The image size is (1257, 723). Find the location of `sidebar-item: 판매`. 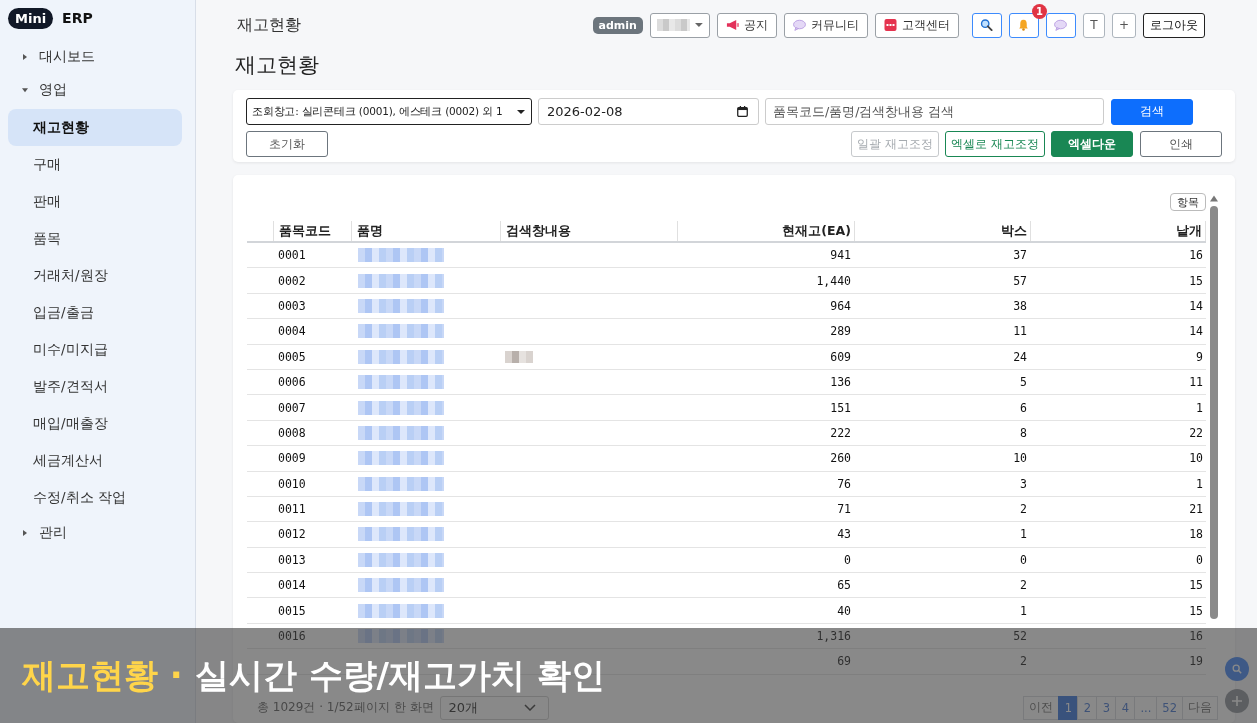

sidebar-item: 판매 is located at coordinates (95, 201).